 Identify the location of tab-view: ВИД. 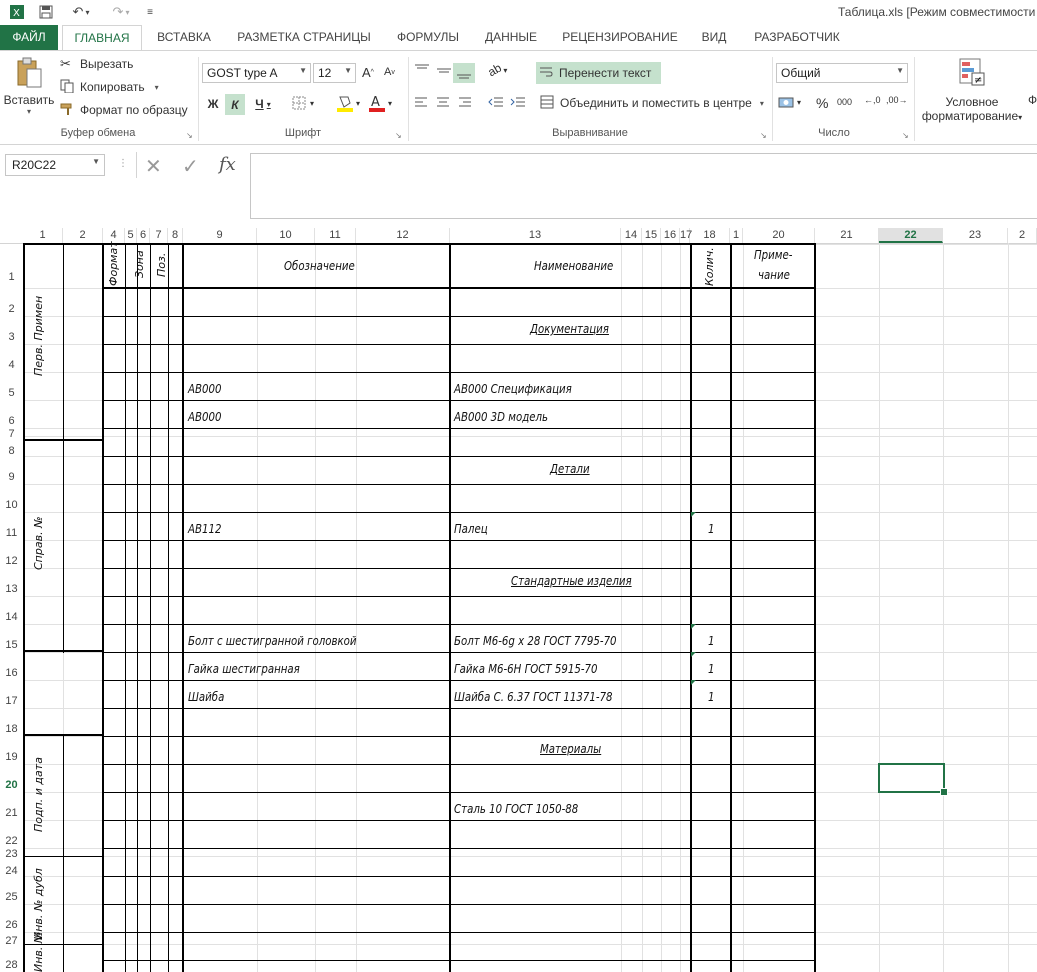
(714, 37).